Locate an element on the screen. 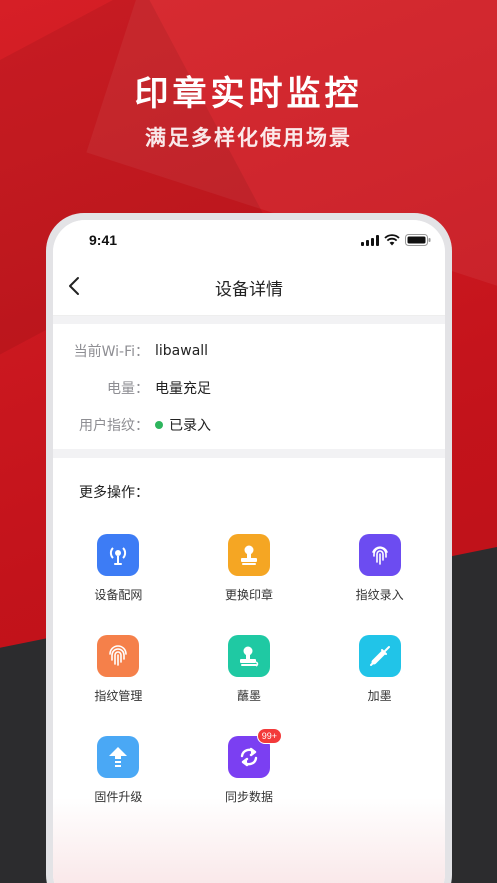  wifi-icon is located at coordinates (392, 240).